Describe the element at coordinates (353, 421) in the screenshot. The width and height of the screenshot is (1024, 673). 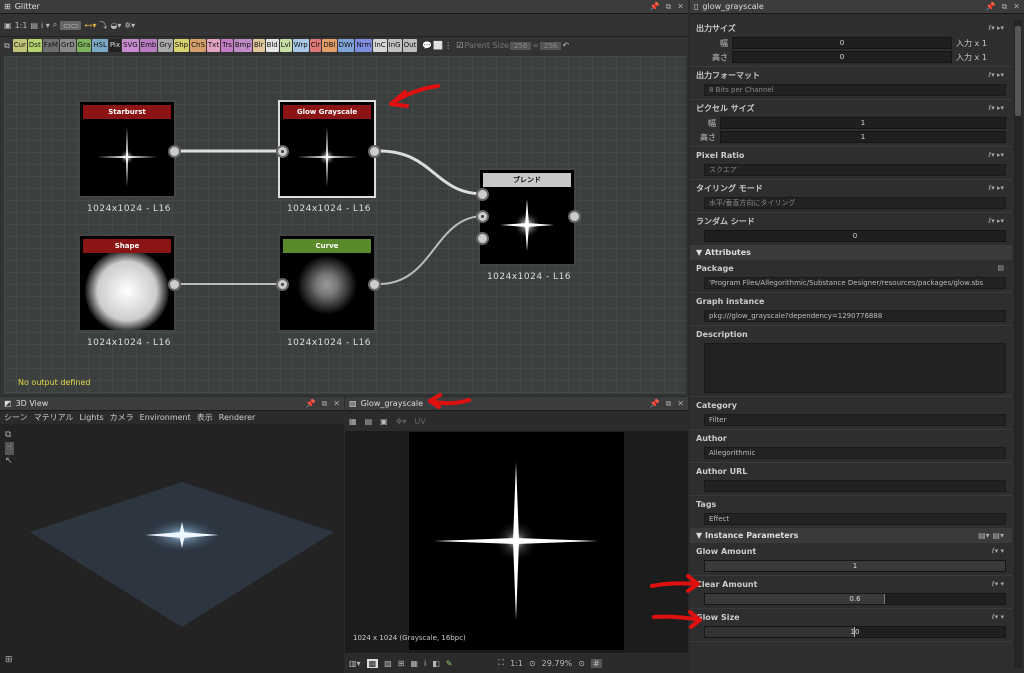
I see `save-icon: ▦` at that location.